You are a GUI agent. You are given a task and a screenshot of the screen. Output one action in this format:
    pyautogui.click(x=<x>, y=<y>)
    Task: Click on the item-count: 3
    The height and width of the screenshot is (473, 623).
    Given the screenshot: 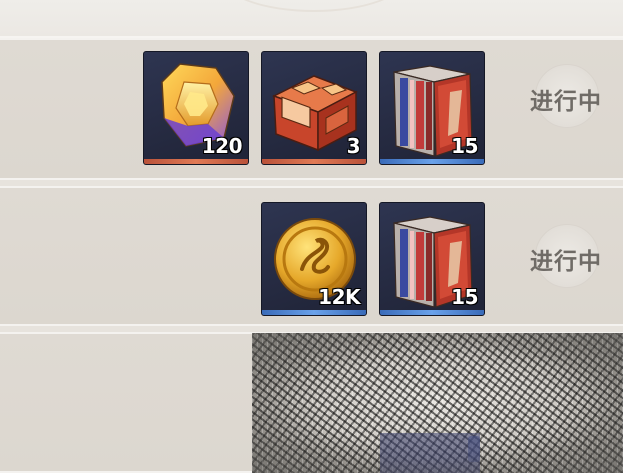 What is the action you would take?
    pyautogui.click(x=353, y=146)
    